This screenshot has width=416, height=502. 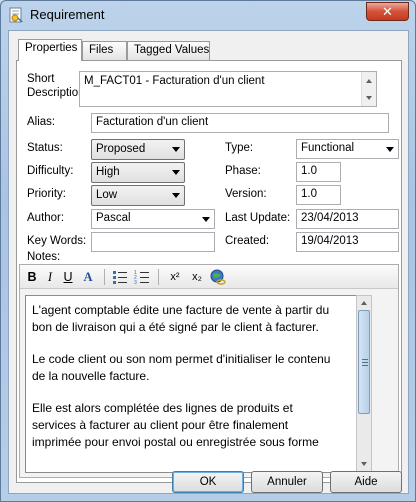 What do you see at coordinates (153, 242) in the screenshot?
I see `key-words-field` at bounding box center [153, 242].